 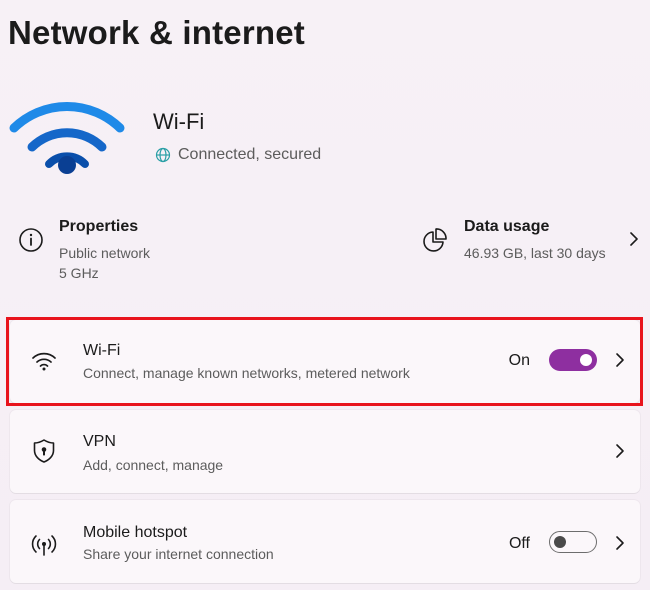 What do you see at coordinates (250, 154) in the screenshot?
I see `connection-status-text: Connected, secured` at bounding box center [250, 154].